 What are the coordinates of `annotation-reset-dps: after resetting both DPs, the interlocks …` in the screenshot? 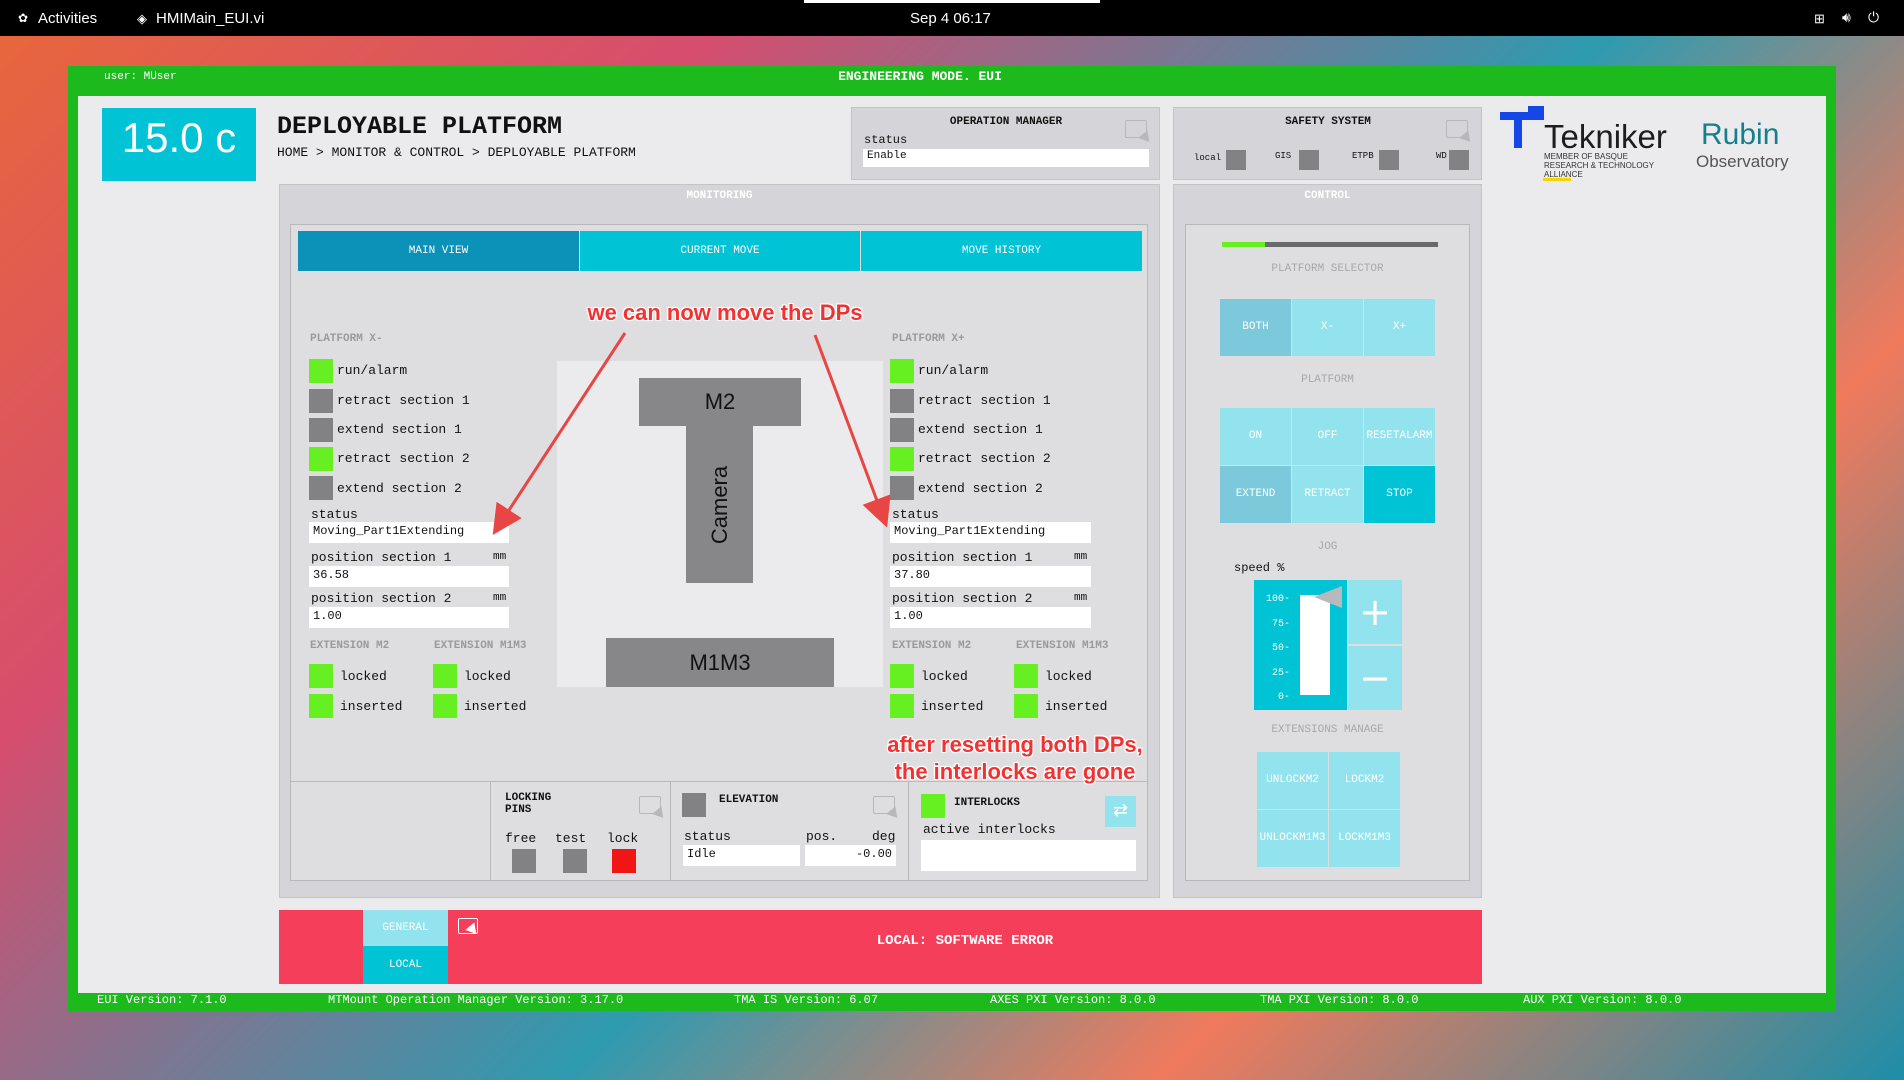 It's located at (1015, 758).